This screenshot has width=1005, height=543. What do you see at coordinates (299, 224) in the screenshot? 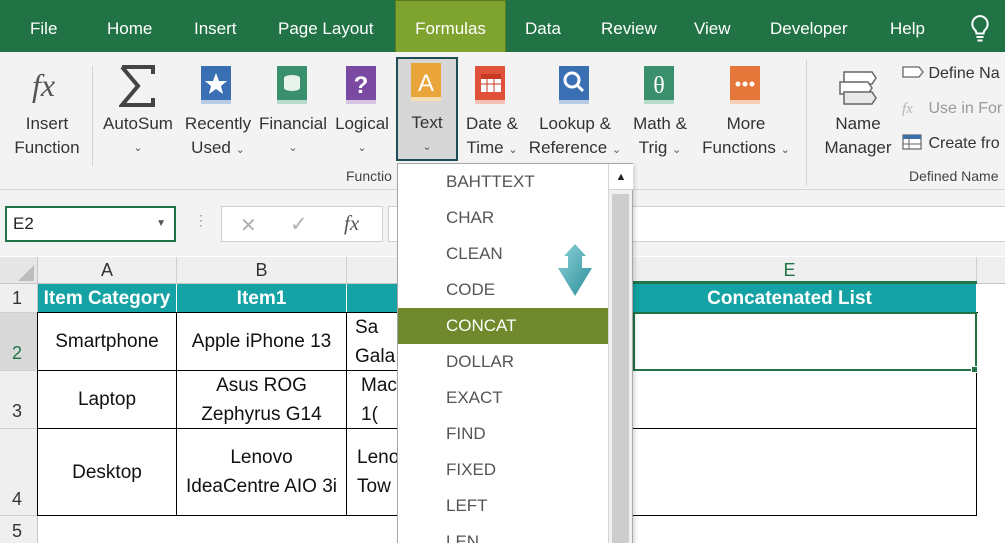
I see `enter-check-icon: ✓` at bounding box center [299, 224].